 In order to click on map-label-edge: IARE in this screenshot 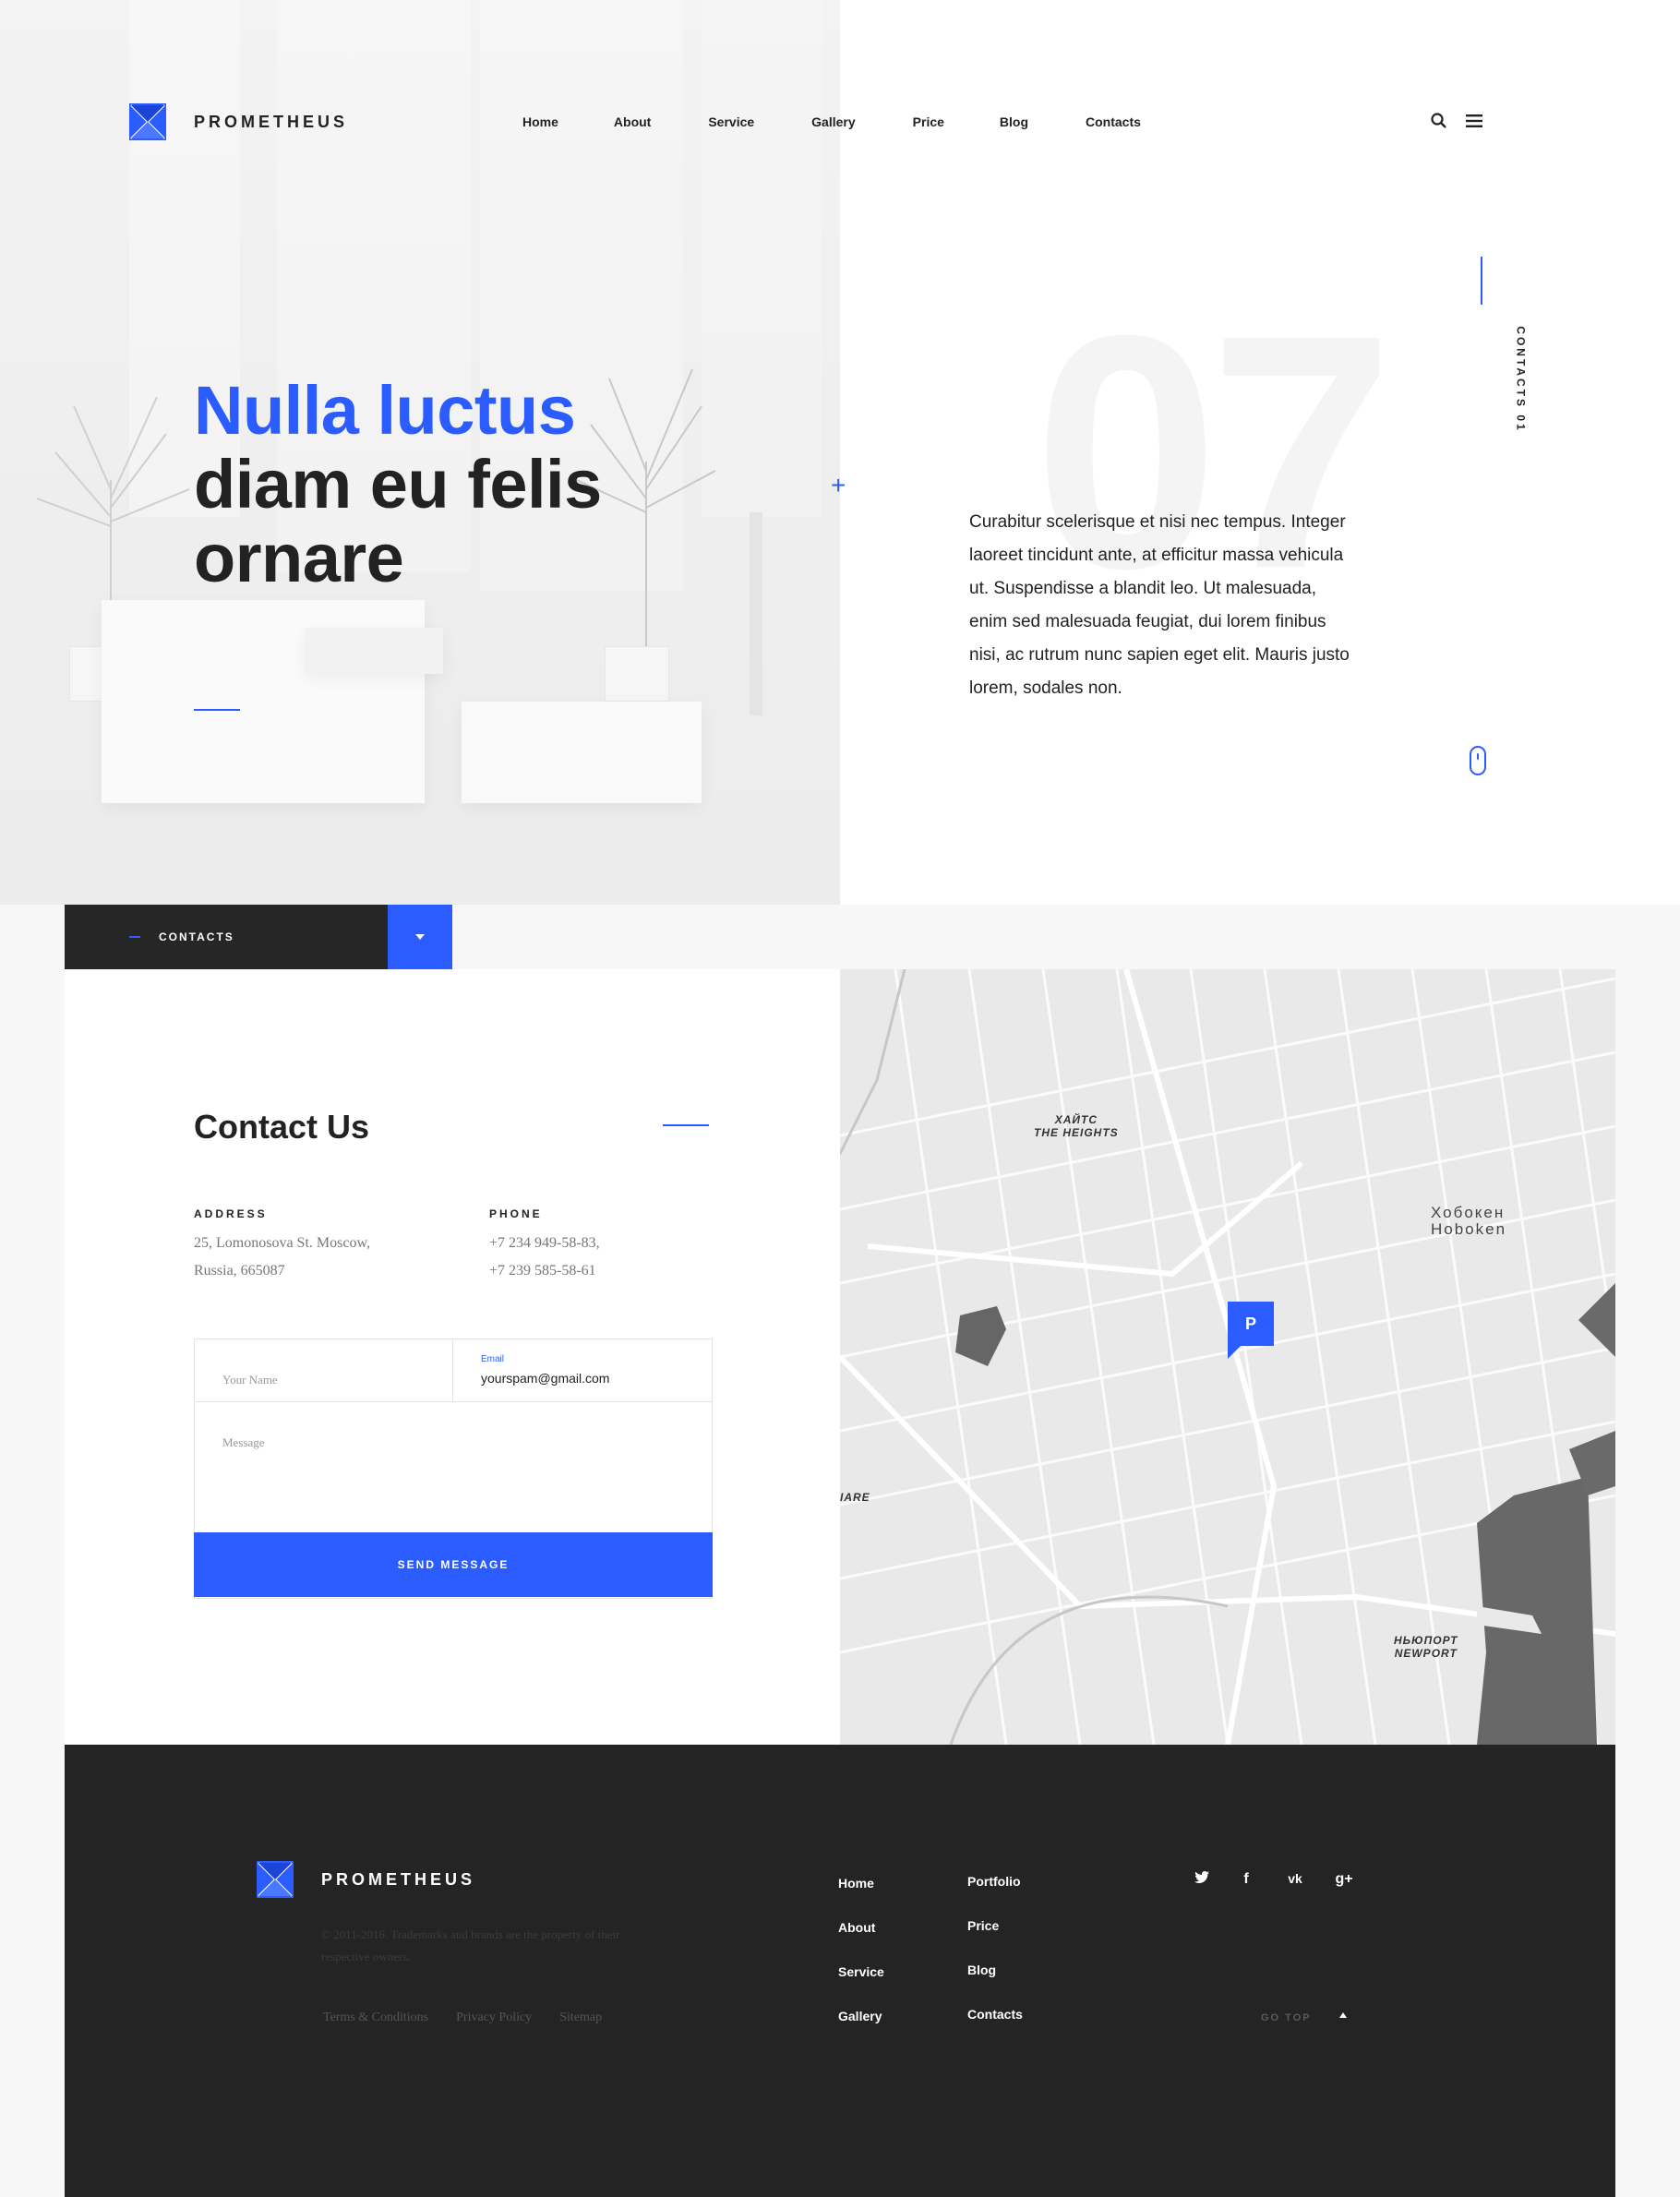, I will do `click(855, 1497)`.